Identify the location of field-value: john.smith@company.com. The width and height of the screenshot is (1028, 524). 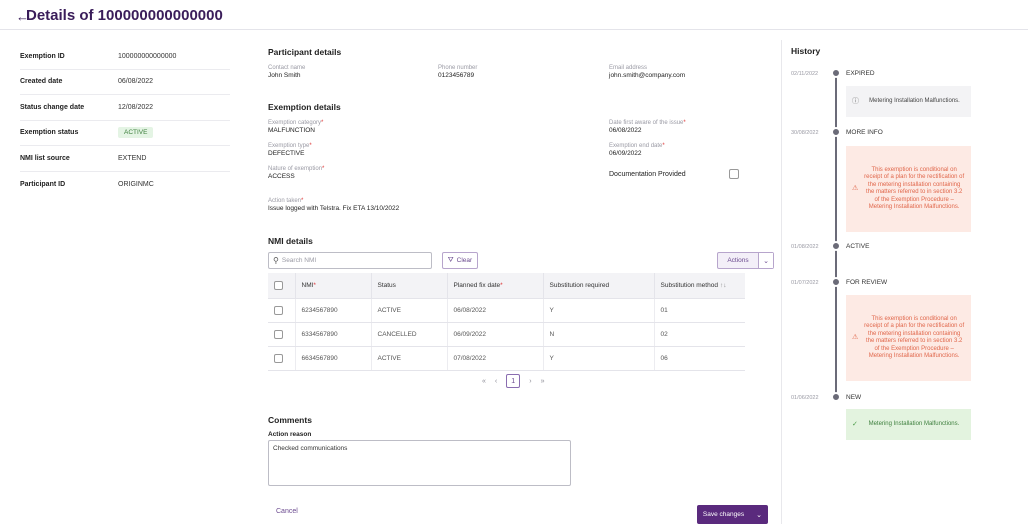
(647, 75).